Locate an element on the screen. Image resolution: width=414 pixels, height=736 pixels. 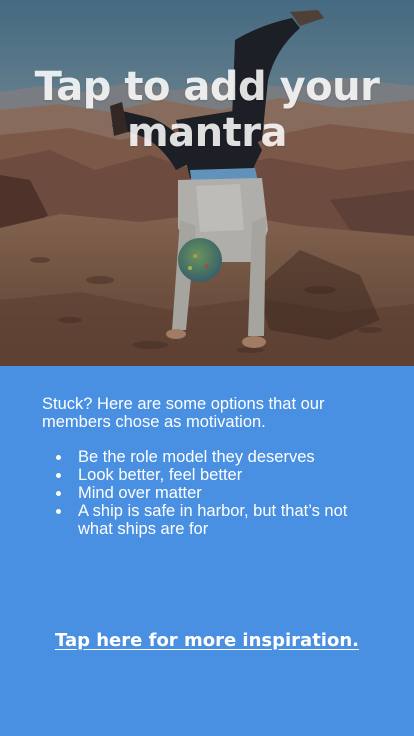
mantra-option: Mind over matter is located at coordinates (207, 493).